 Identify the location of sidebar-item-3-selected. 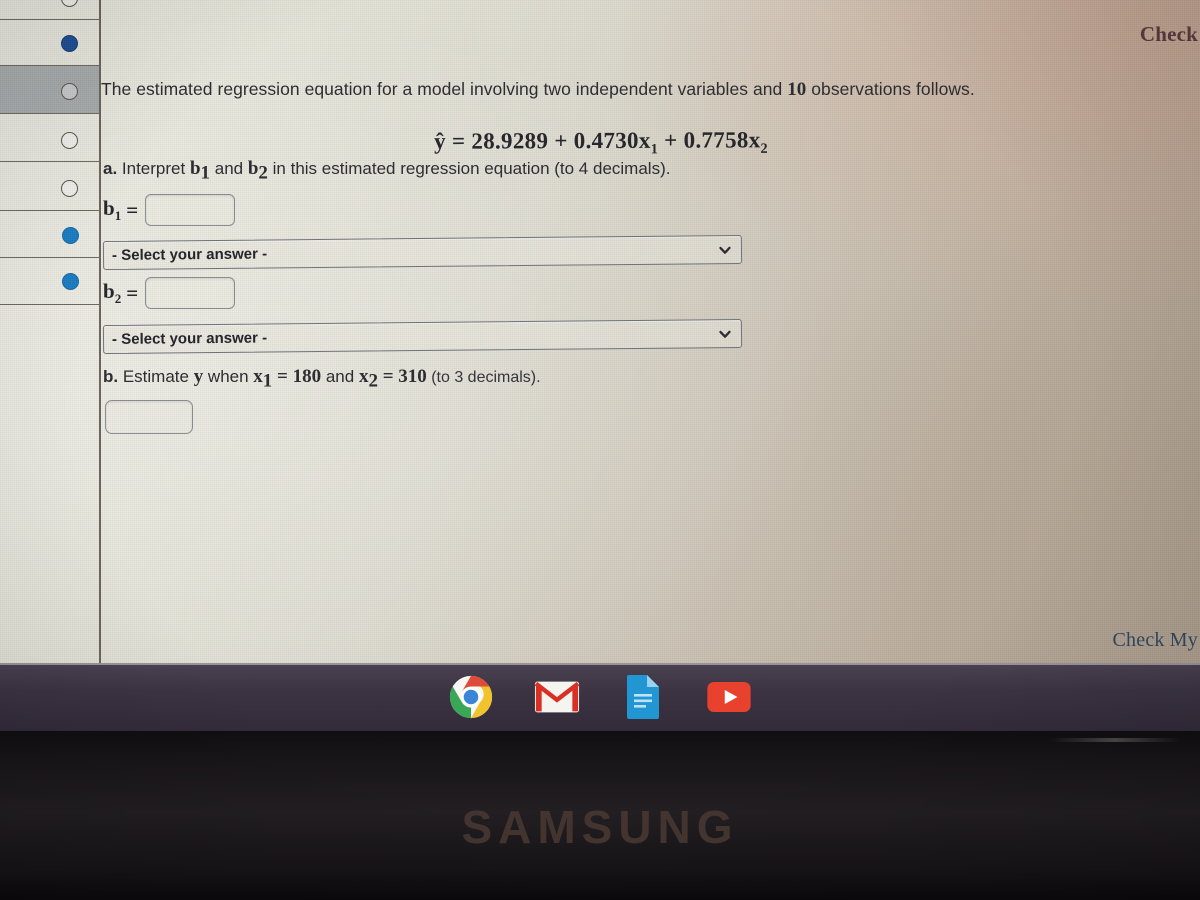
(49, 90).